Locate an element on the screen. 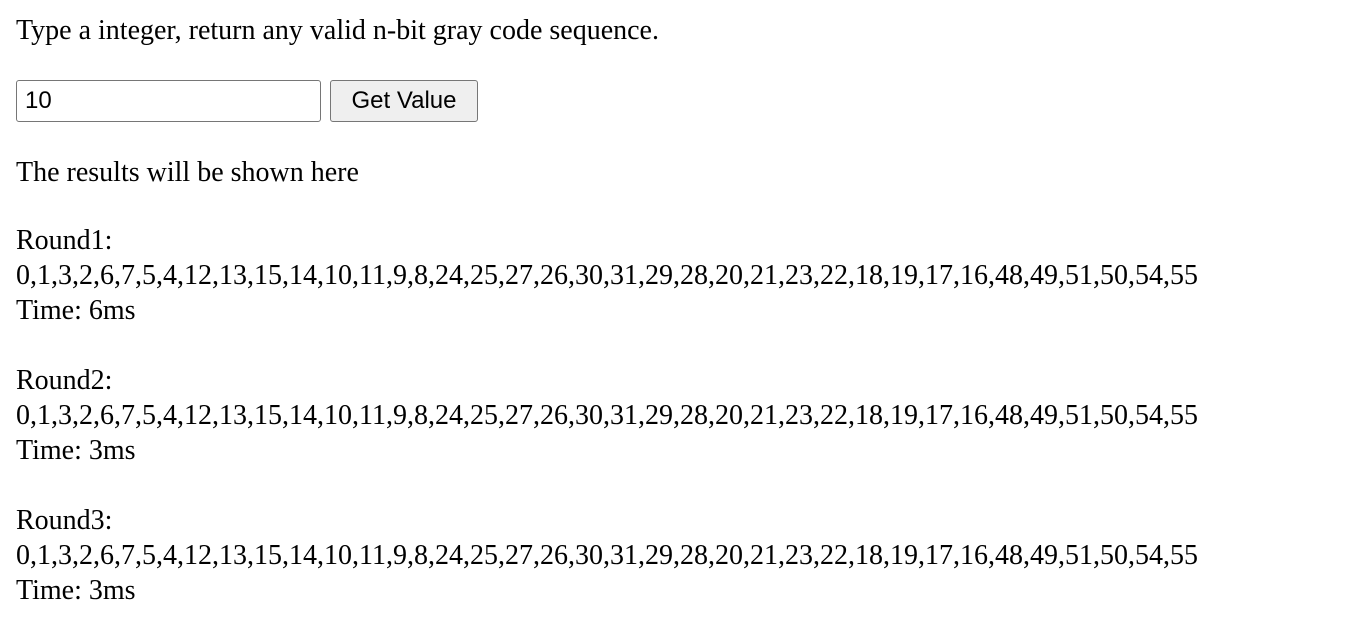 The height and width of the screenshot is (622, 1354). input-form: Get Value is located at coordinates (247, 101).